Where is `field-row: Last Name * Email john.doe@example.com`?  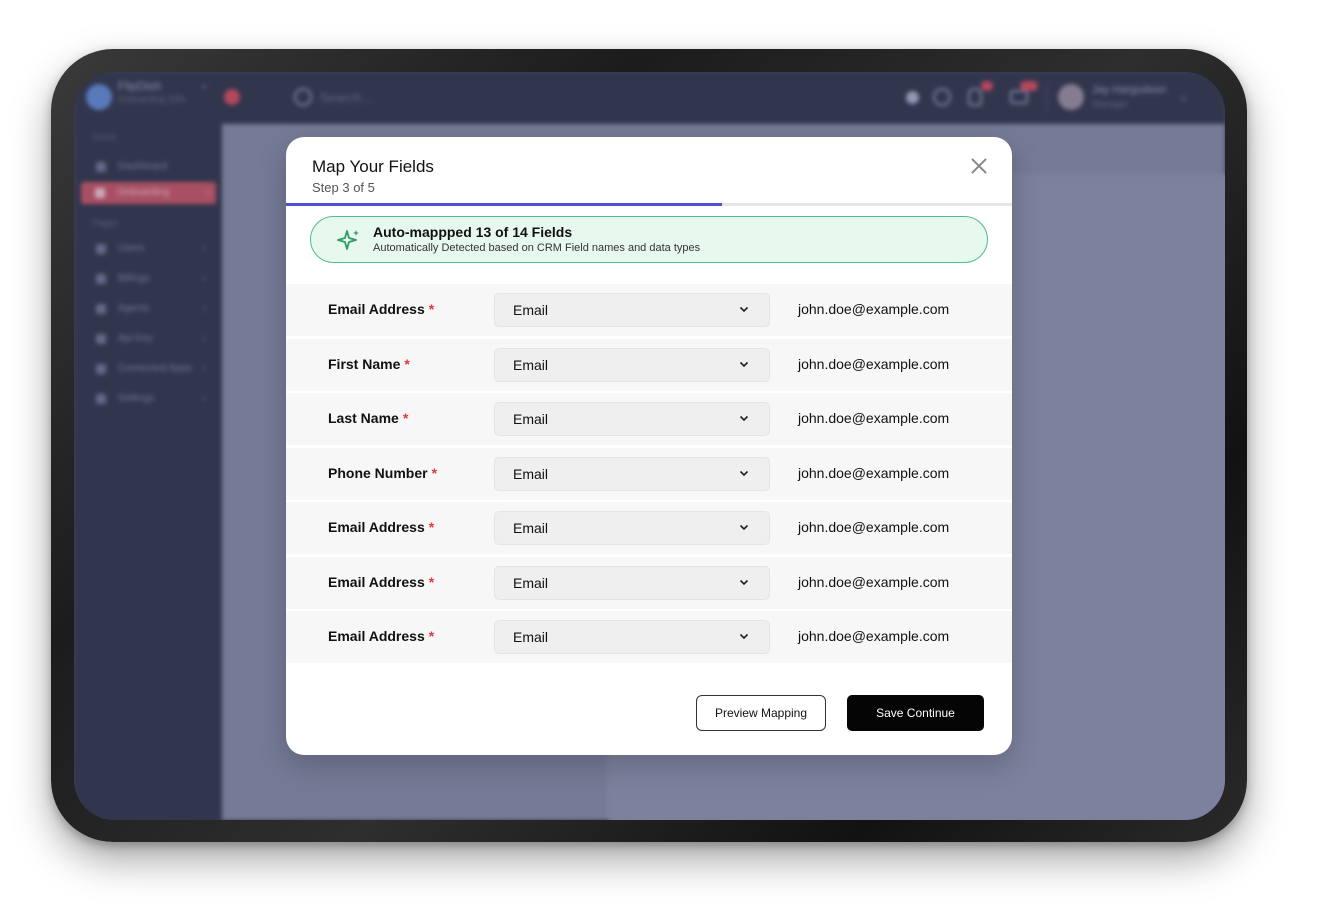
field-row: Last Name * Email john.doe@example.com is located at coordinates (649, 419).